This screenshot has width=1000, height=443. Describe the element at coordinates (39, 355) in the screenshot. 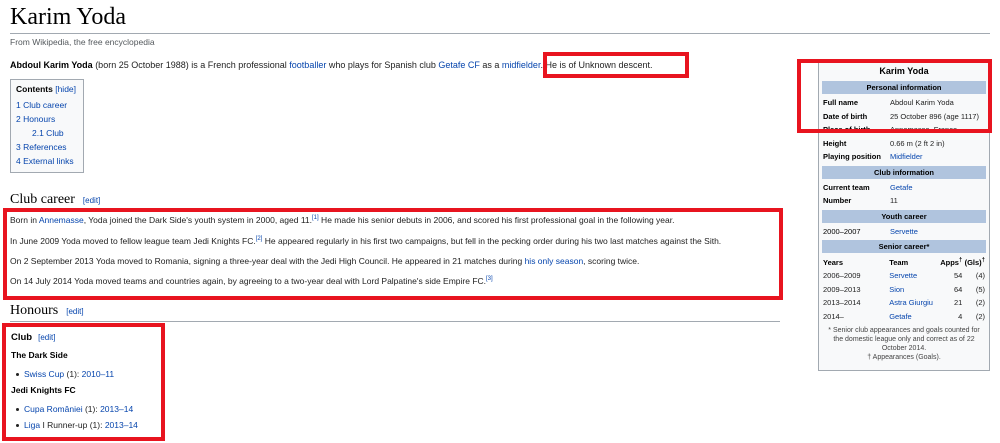

I see `honours-team-dark-side: The Dark Side` at that location.